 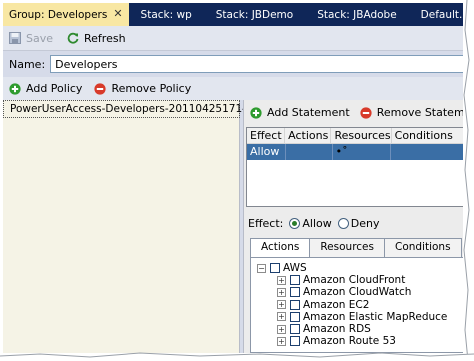 I want to click on add-statement-label: Add Statement, so click(x=308, y=112).